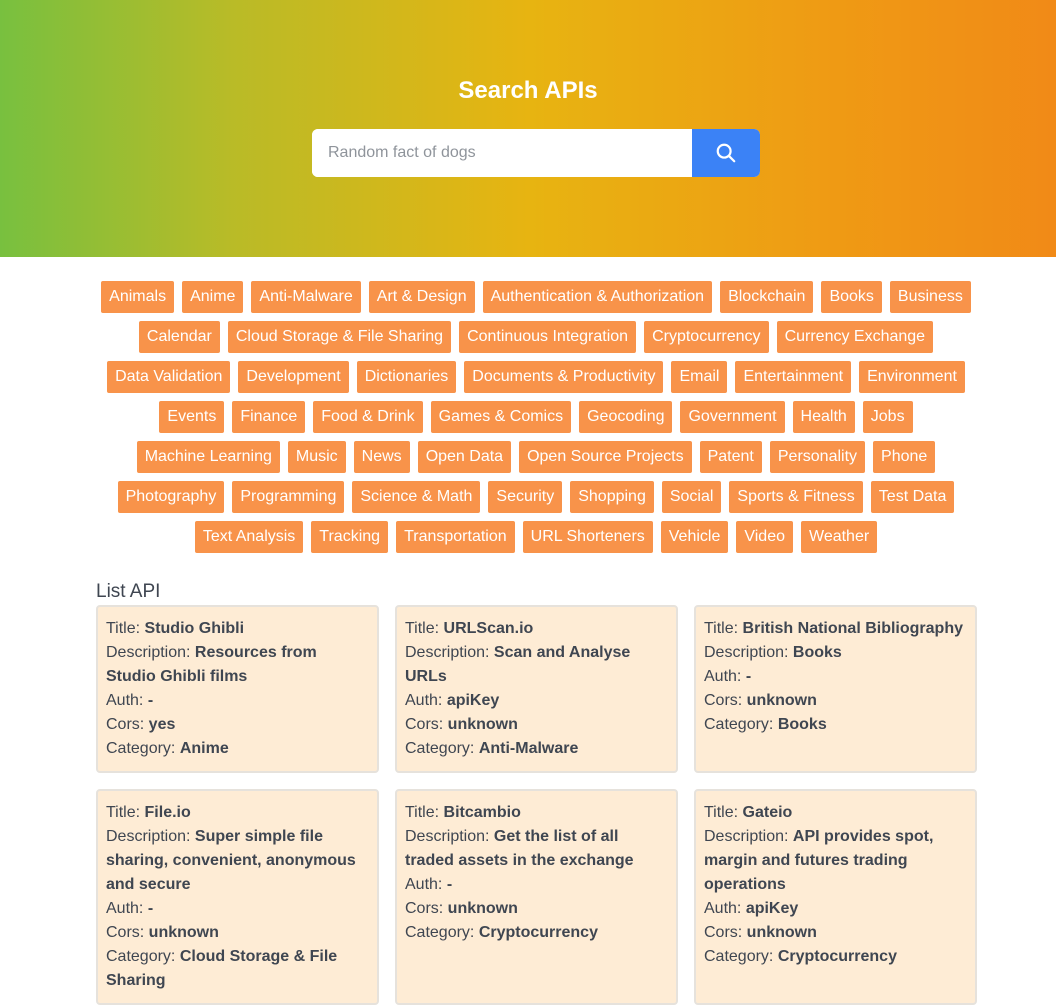  Describe the element at coordinates (536, 665) in the screenshot. I see `api-description-line: Description: Scan and Analyse URLs` at that location.